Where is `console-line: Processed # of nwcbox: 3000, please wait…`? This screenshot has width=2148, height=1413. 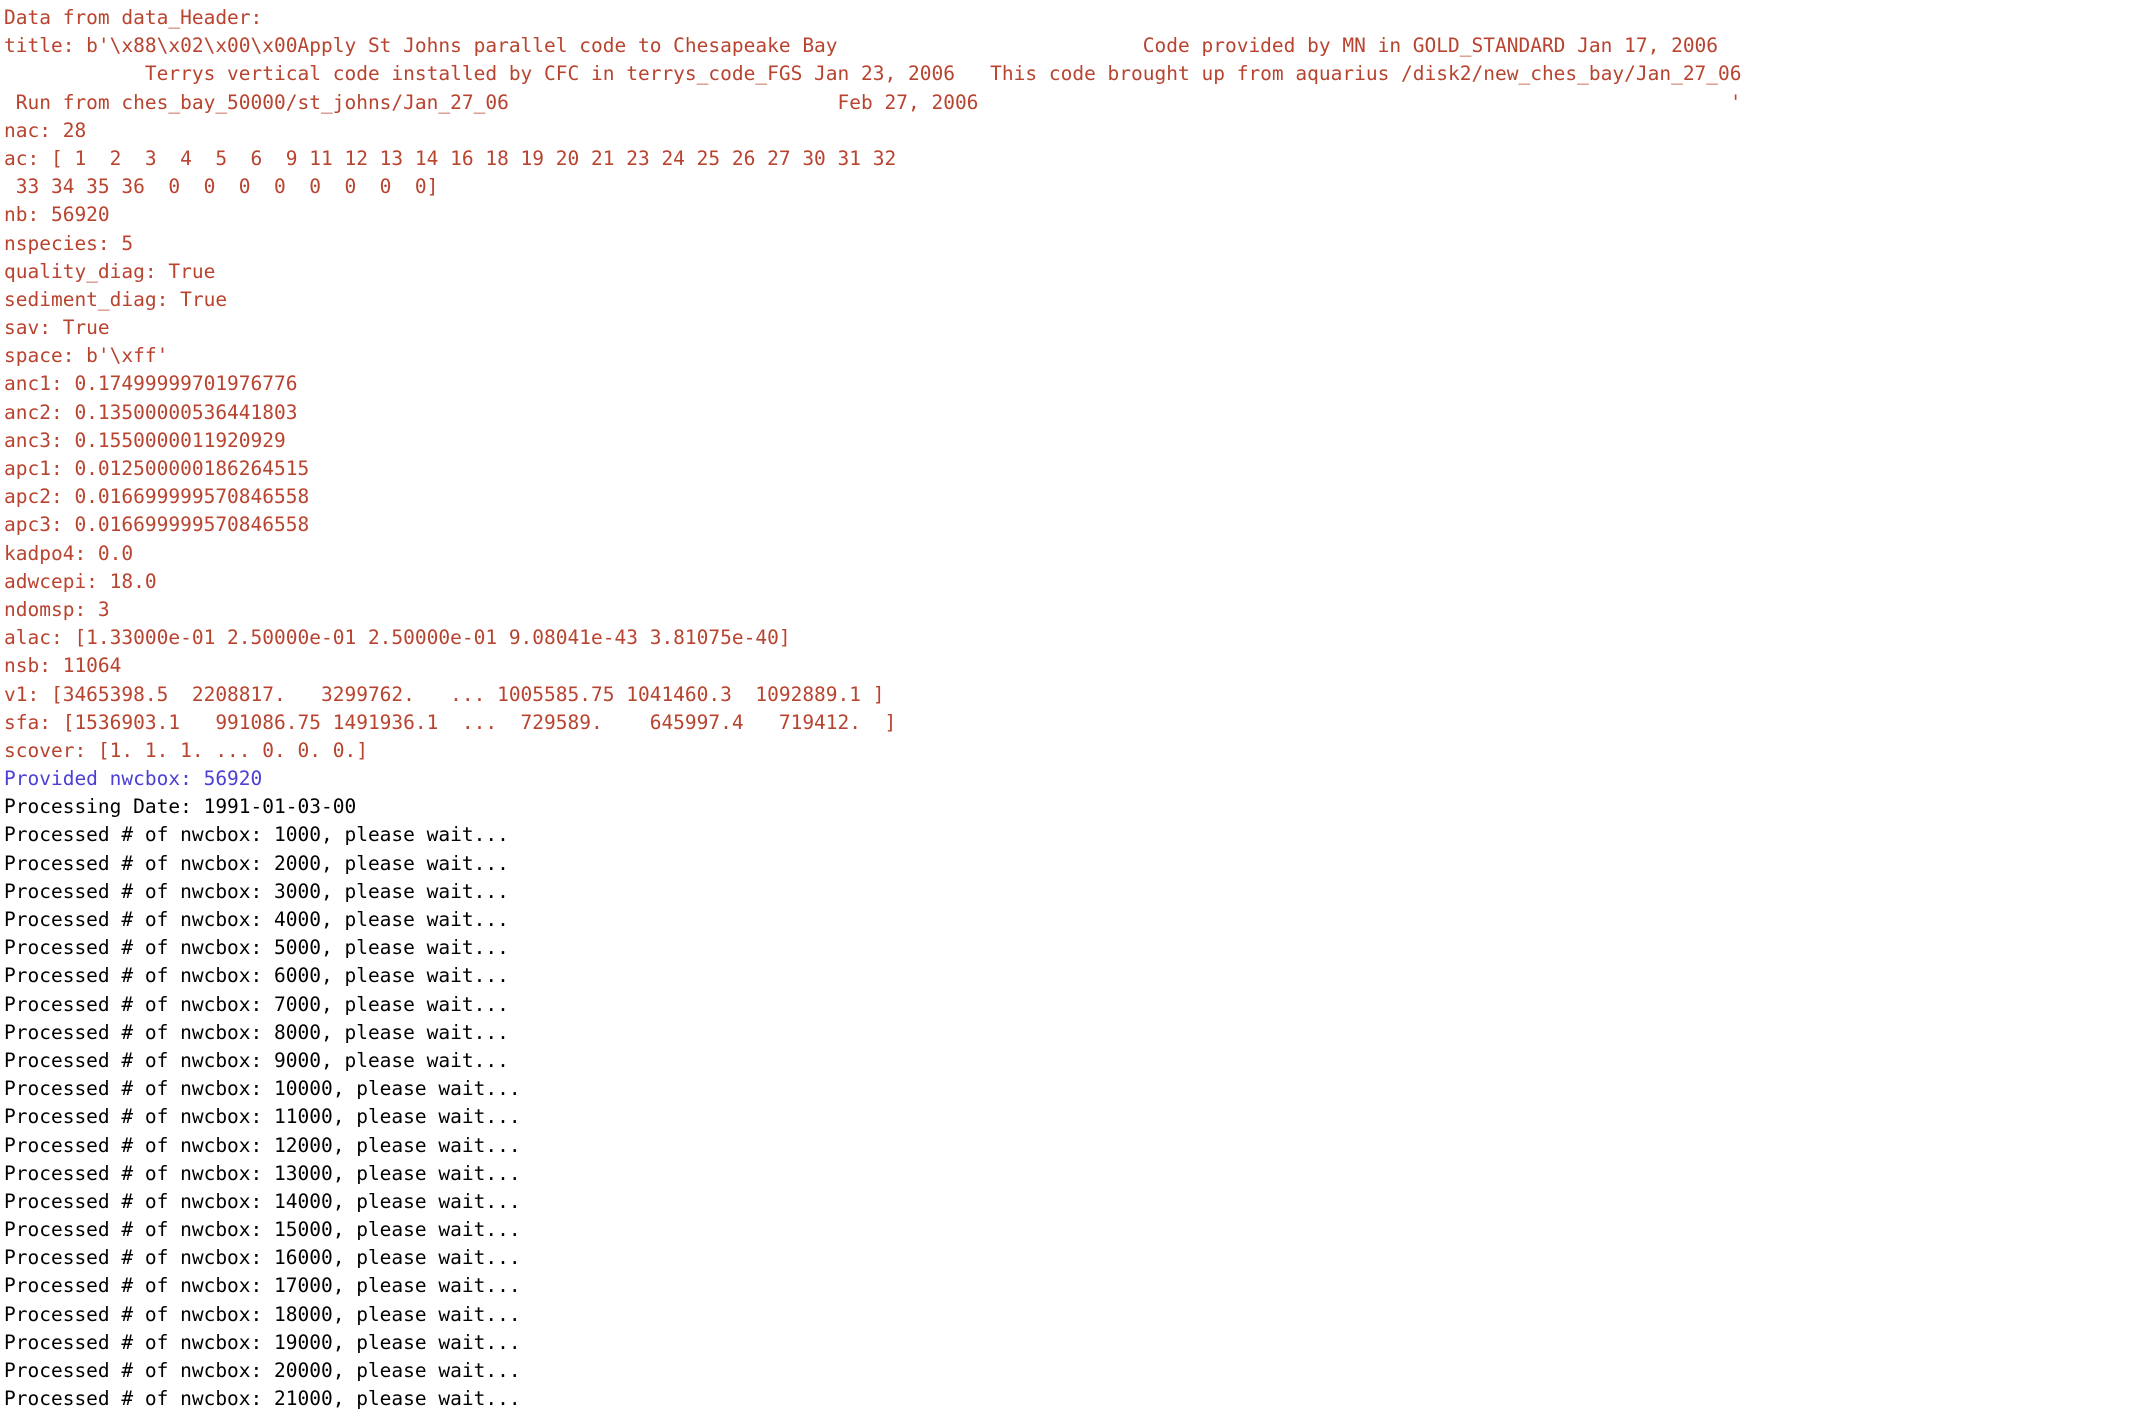
console-line: Processed # of nwcbox: 3000, please wait… is located at coordinates (256, 891).